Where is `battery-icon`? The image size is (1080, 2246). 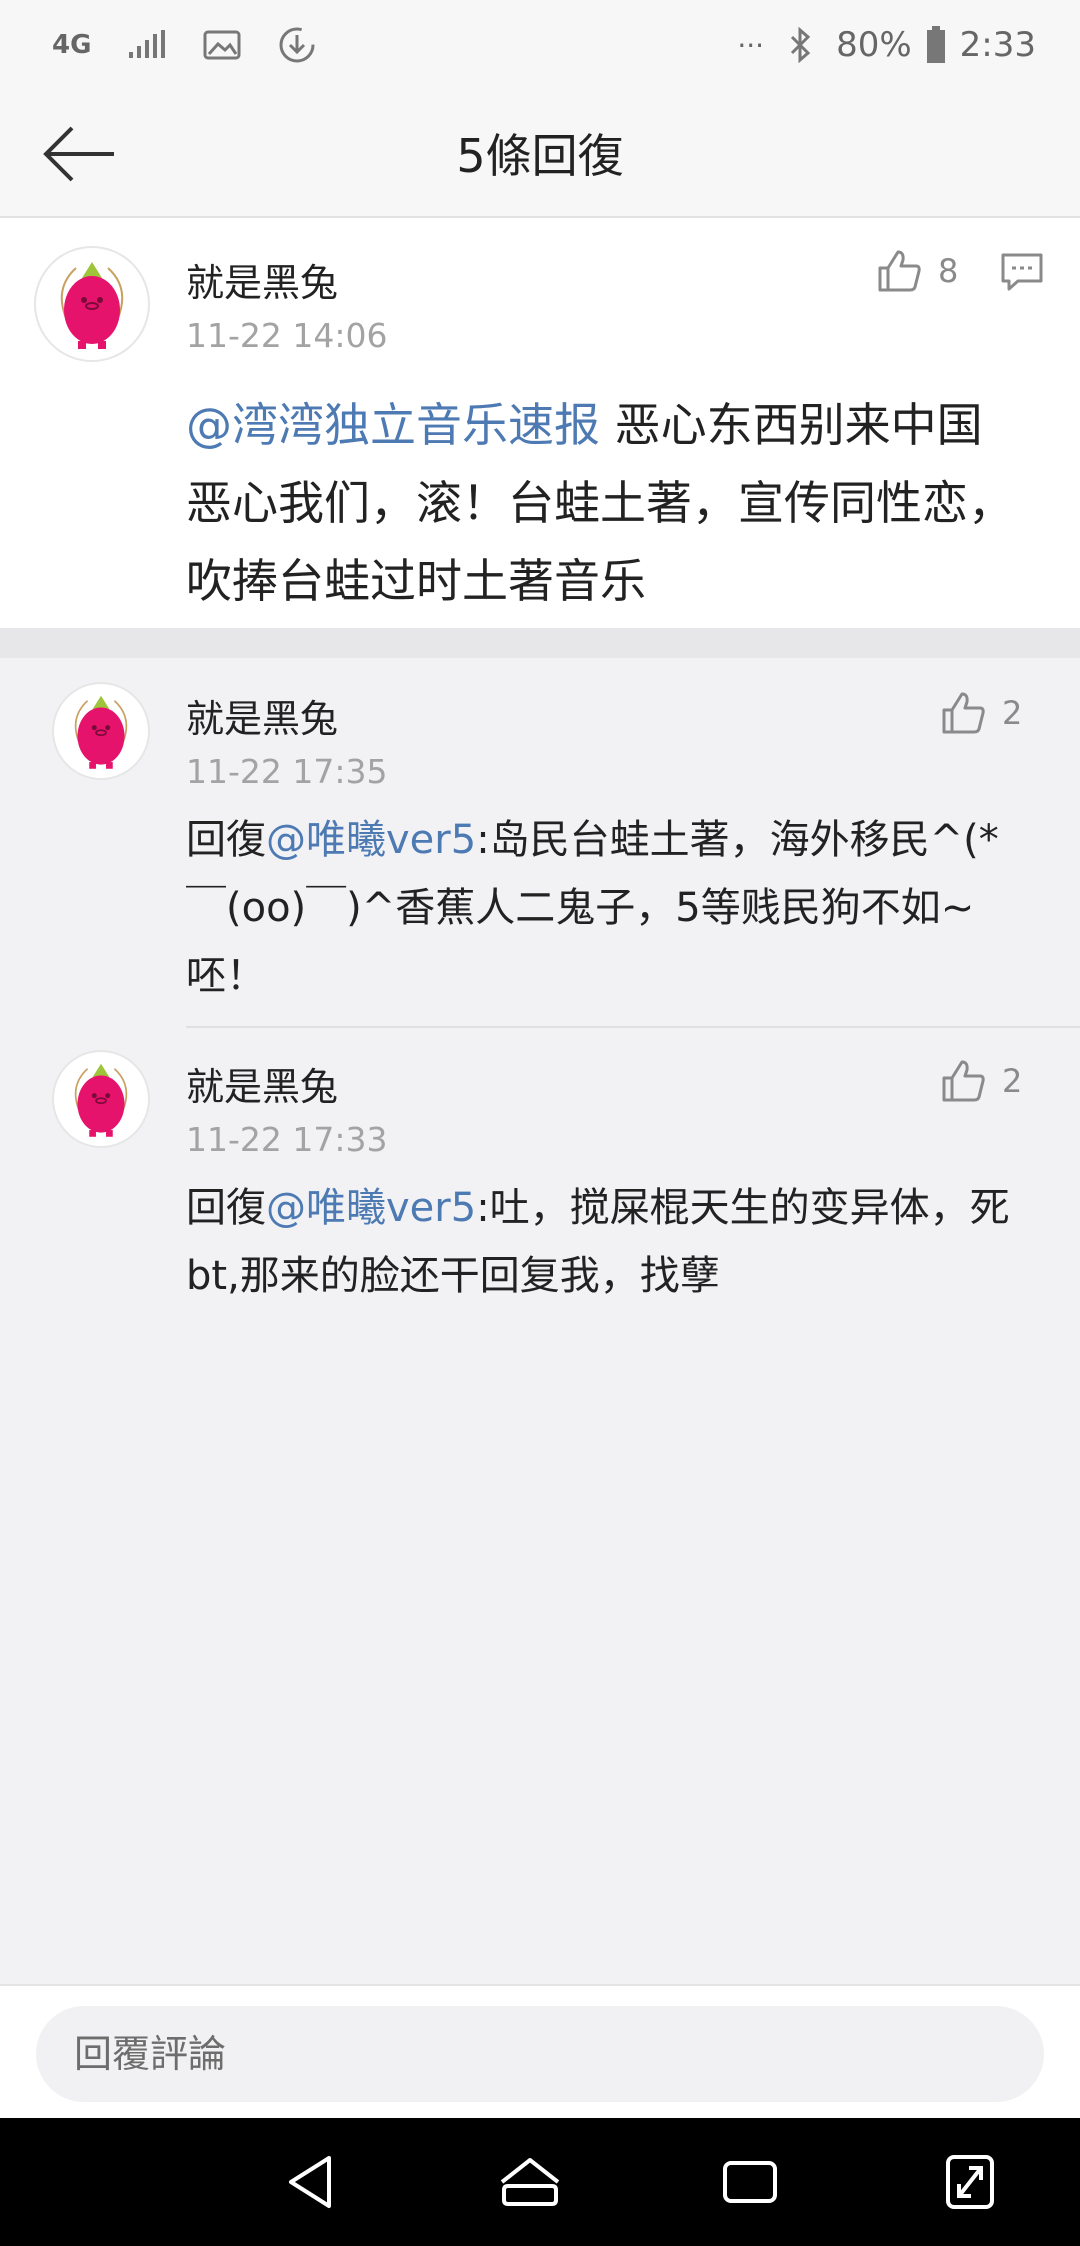
battery-icon is located at coordinates (936, 45).